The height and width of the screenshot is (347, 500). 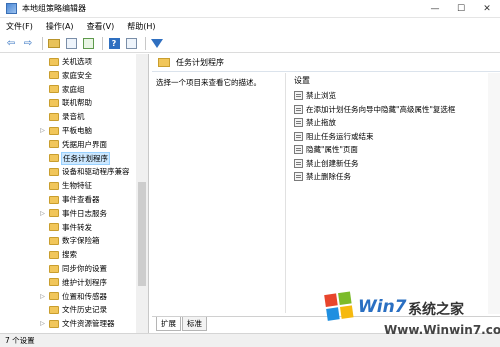 I want to click on menu-help: 帮助(H), so click(x=141, y=26).